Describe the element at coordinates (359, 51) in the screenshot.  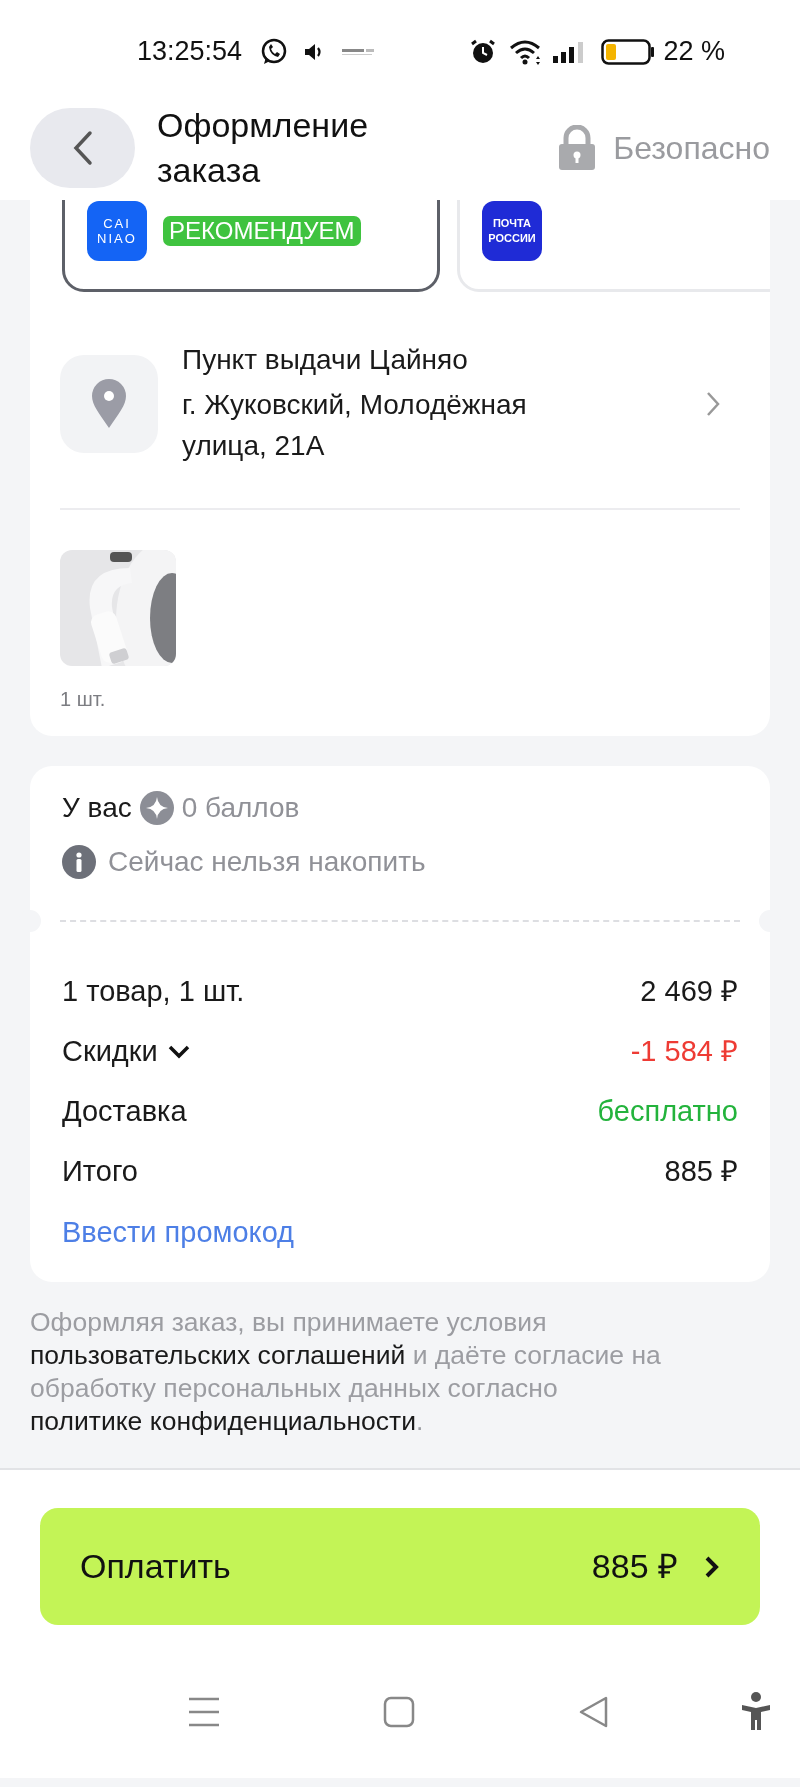
I see `notification-icon` at that location.